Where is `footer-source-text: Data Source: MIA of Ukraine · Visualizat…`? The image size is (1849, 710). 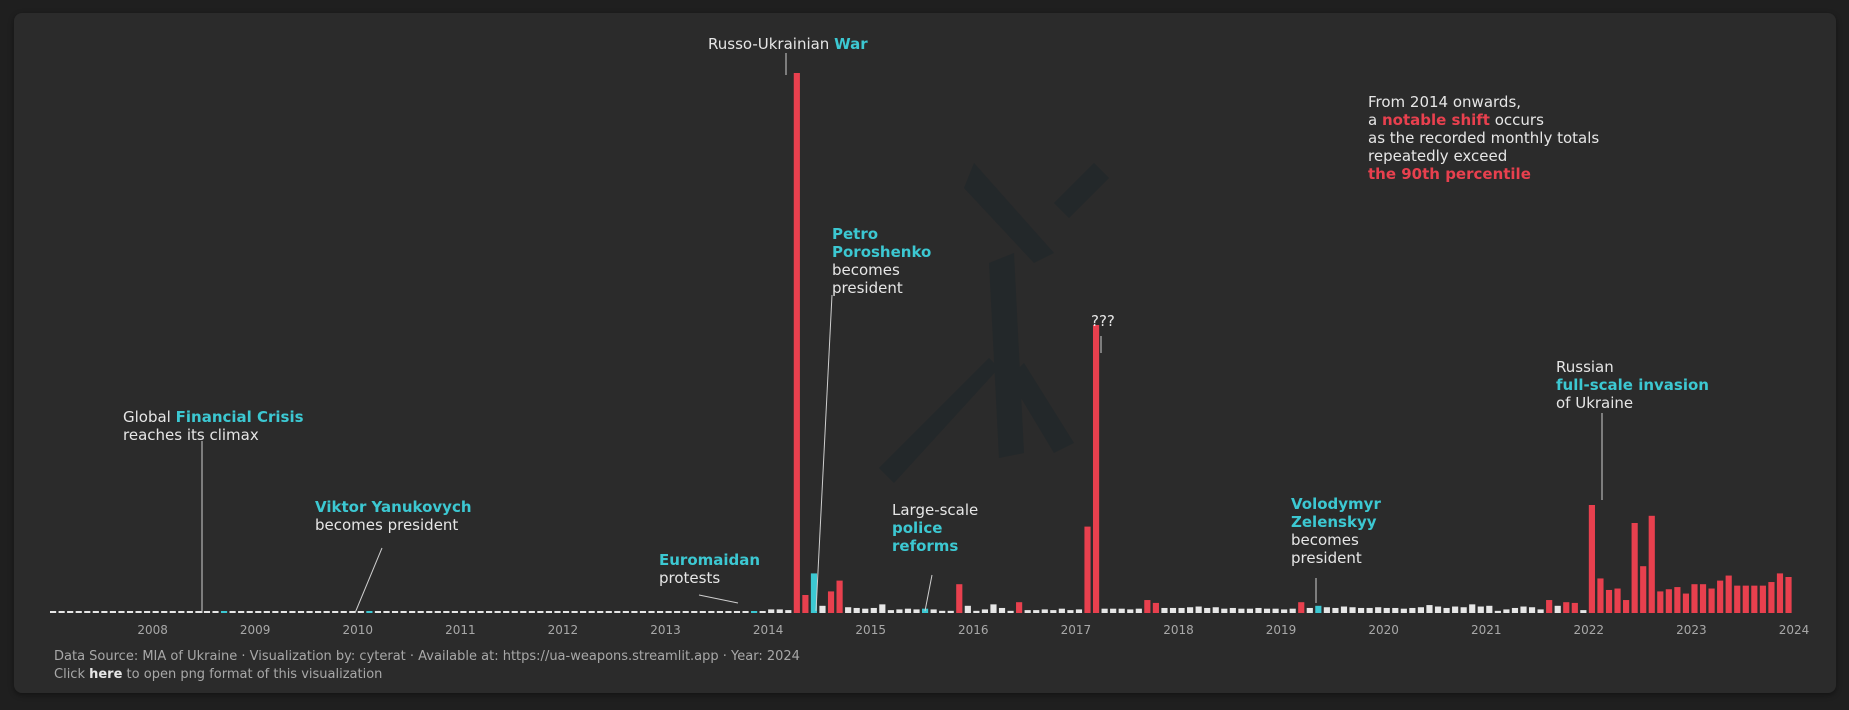 footer-source-text: Data Source: MIA of Ukraine · Visualizat… is located at coordinates (427, 656).